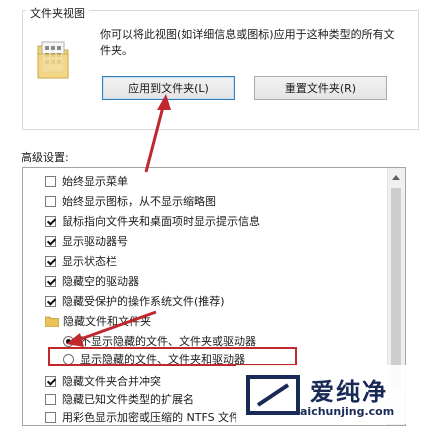  What do you see at coordinates (139, 201) in the screenshot?
I see `setting-label: 始终显示图标，从不显示缩略图` at bounding box center [139, 201].